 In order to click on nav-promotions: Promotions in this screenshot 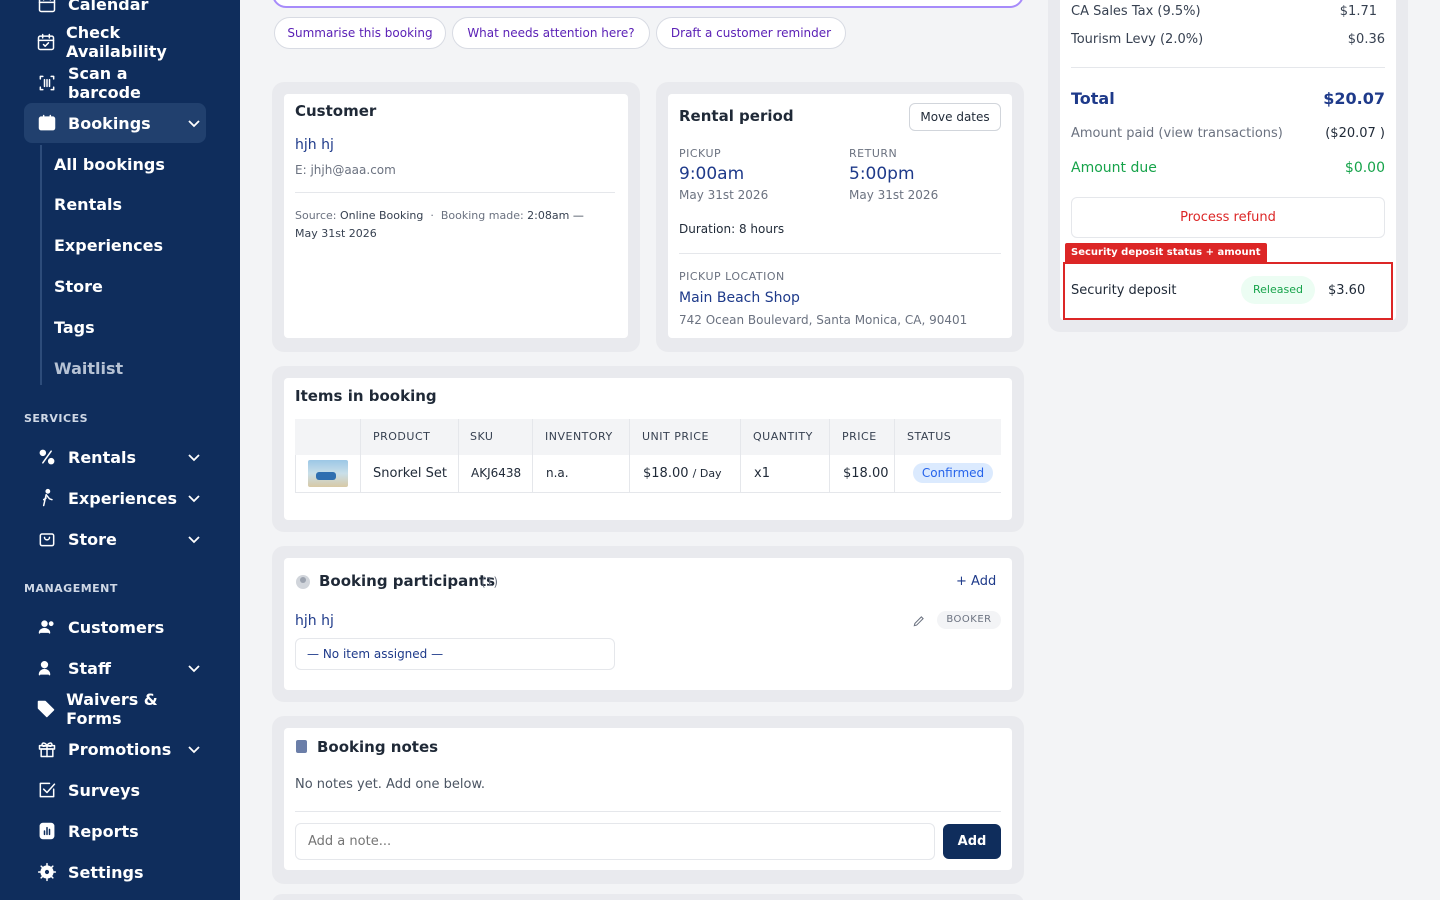, I will do `click(115, 749)`.